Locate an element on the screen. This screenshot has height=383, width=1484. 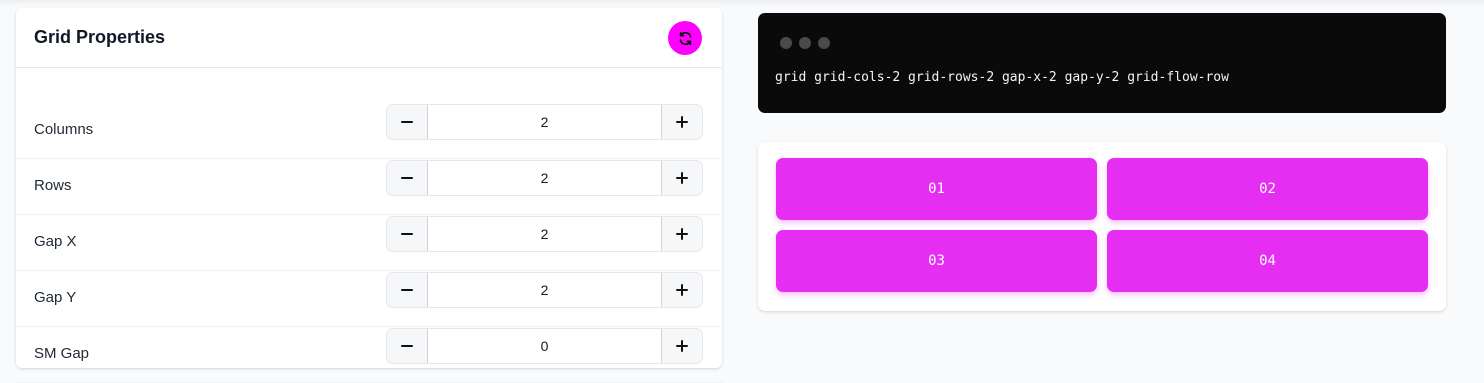
sm-gap-stepper is located at coordinates (544, 346).